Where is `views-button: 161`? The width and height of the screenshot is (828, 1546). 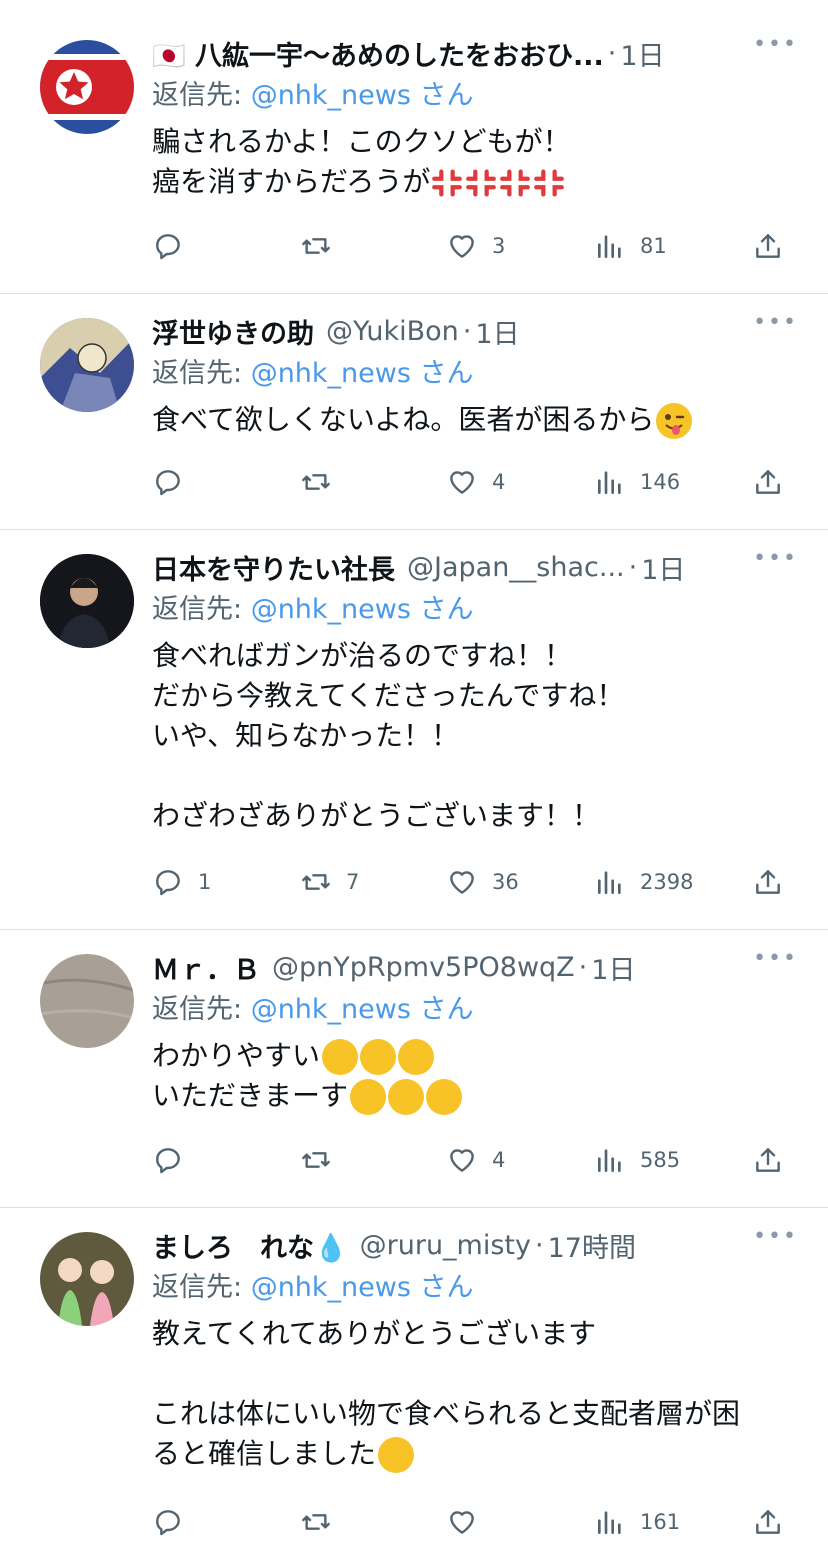
views-button: 161 is located at coordinates (637, 1522).